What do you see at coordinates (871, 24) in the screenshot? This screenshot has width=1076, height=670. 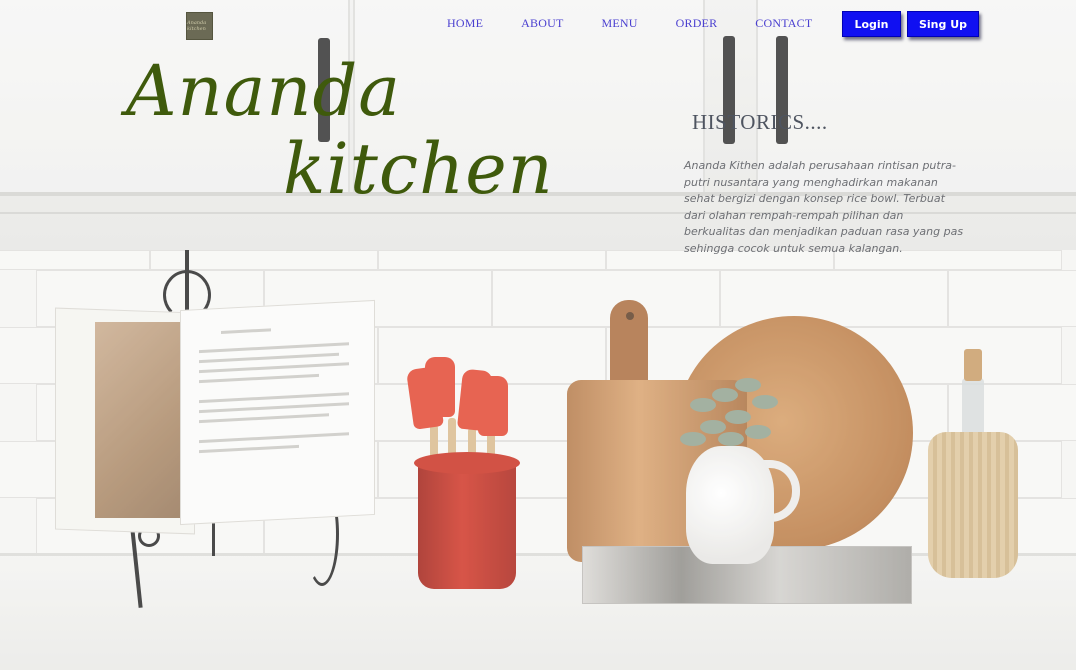 I see `login-button: Login` at bounding box center [871, 24].